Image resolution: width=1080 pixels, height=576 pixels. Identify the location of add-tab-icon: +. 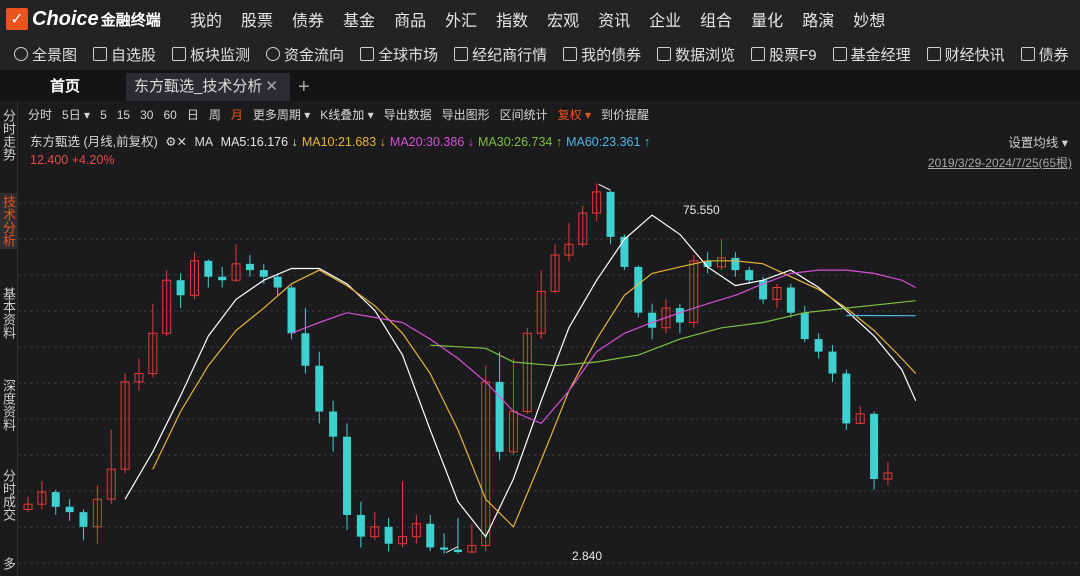
(304, 87).